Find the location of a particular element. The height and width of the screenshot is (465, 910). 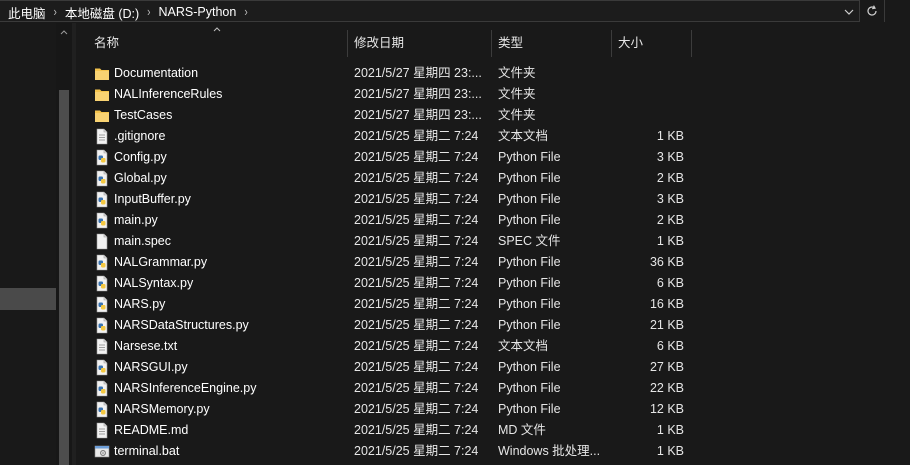

file-size: 22 KB is located at coordinates (666, 388).